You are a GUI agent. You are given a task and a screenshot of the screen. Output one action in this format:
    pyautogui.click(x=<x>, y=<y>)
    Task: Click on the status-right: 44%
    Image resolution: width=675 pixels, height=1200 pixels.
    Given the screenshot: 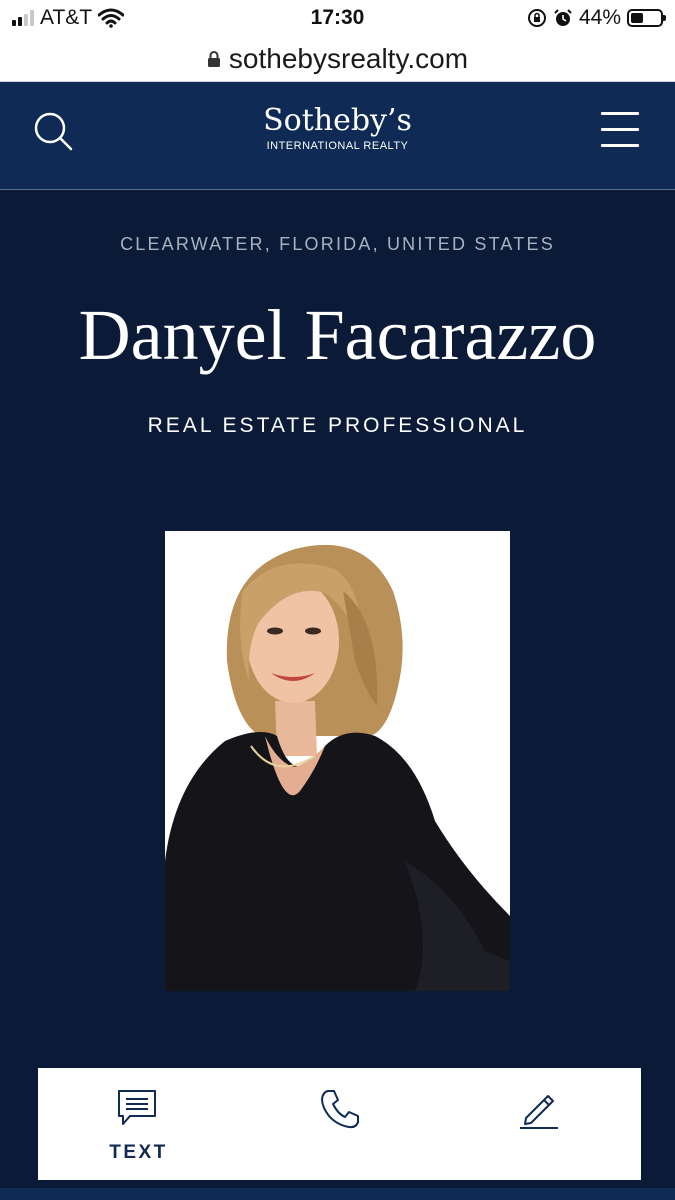 What is the action you would take?
    pyautogui.click(x=596, y=18)
    